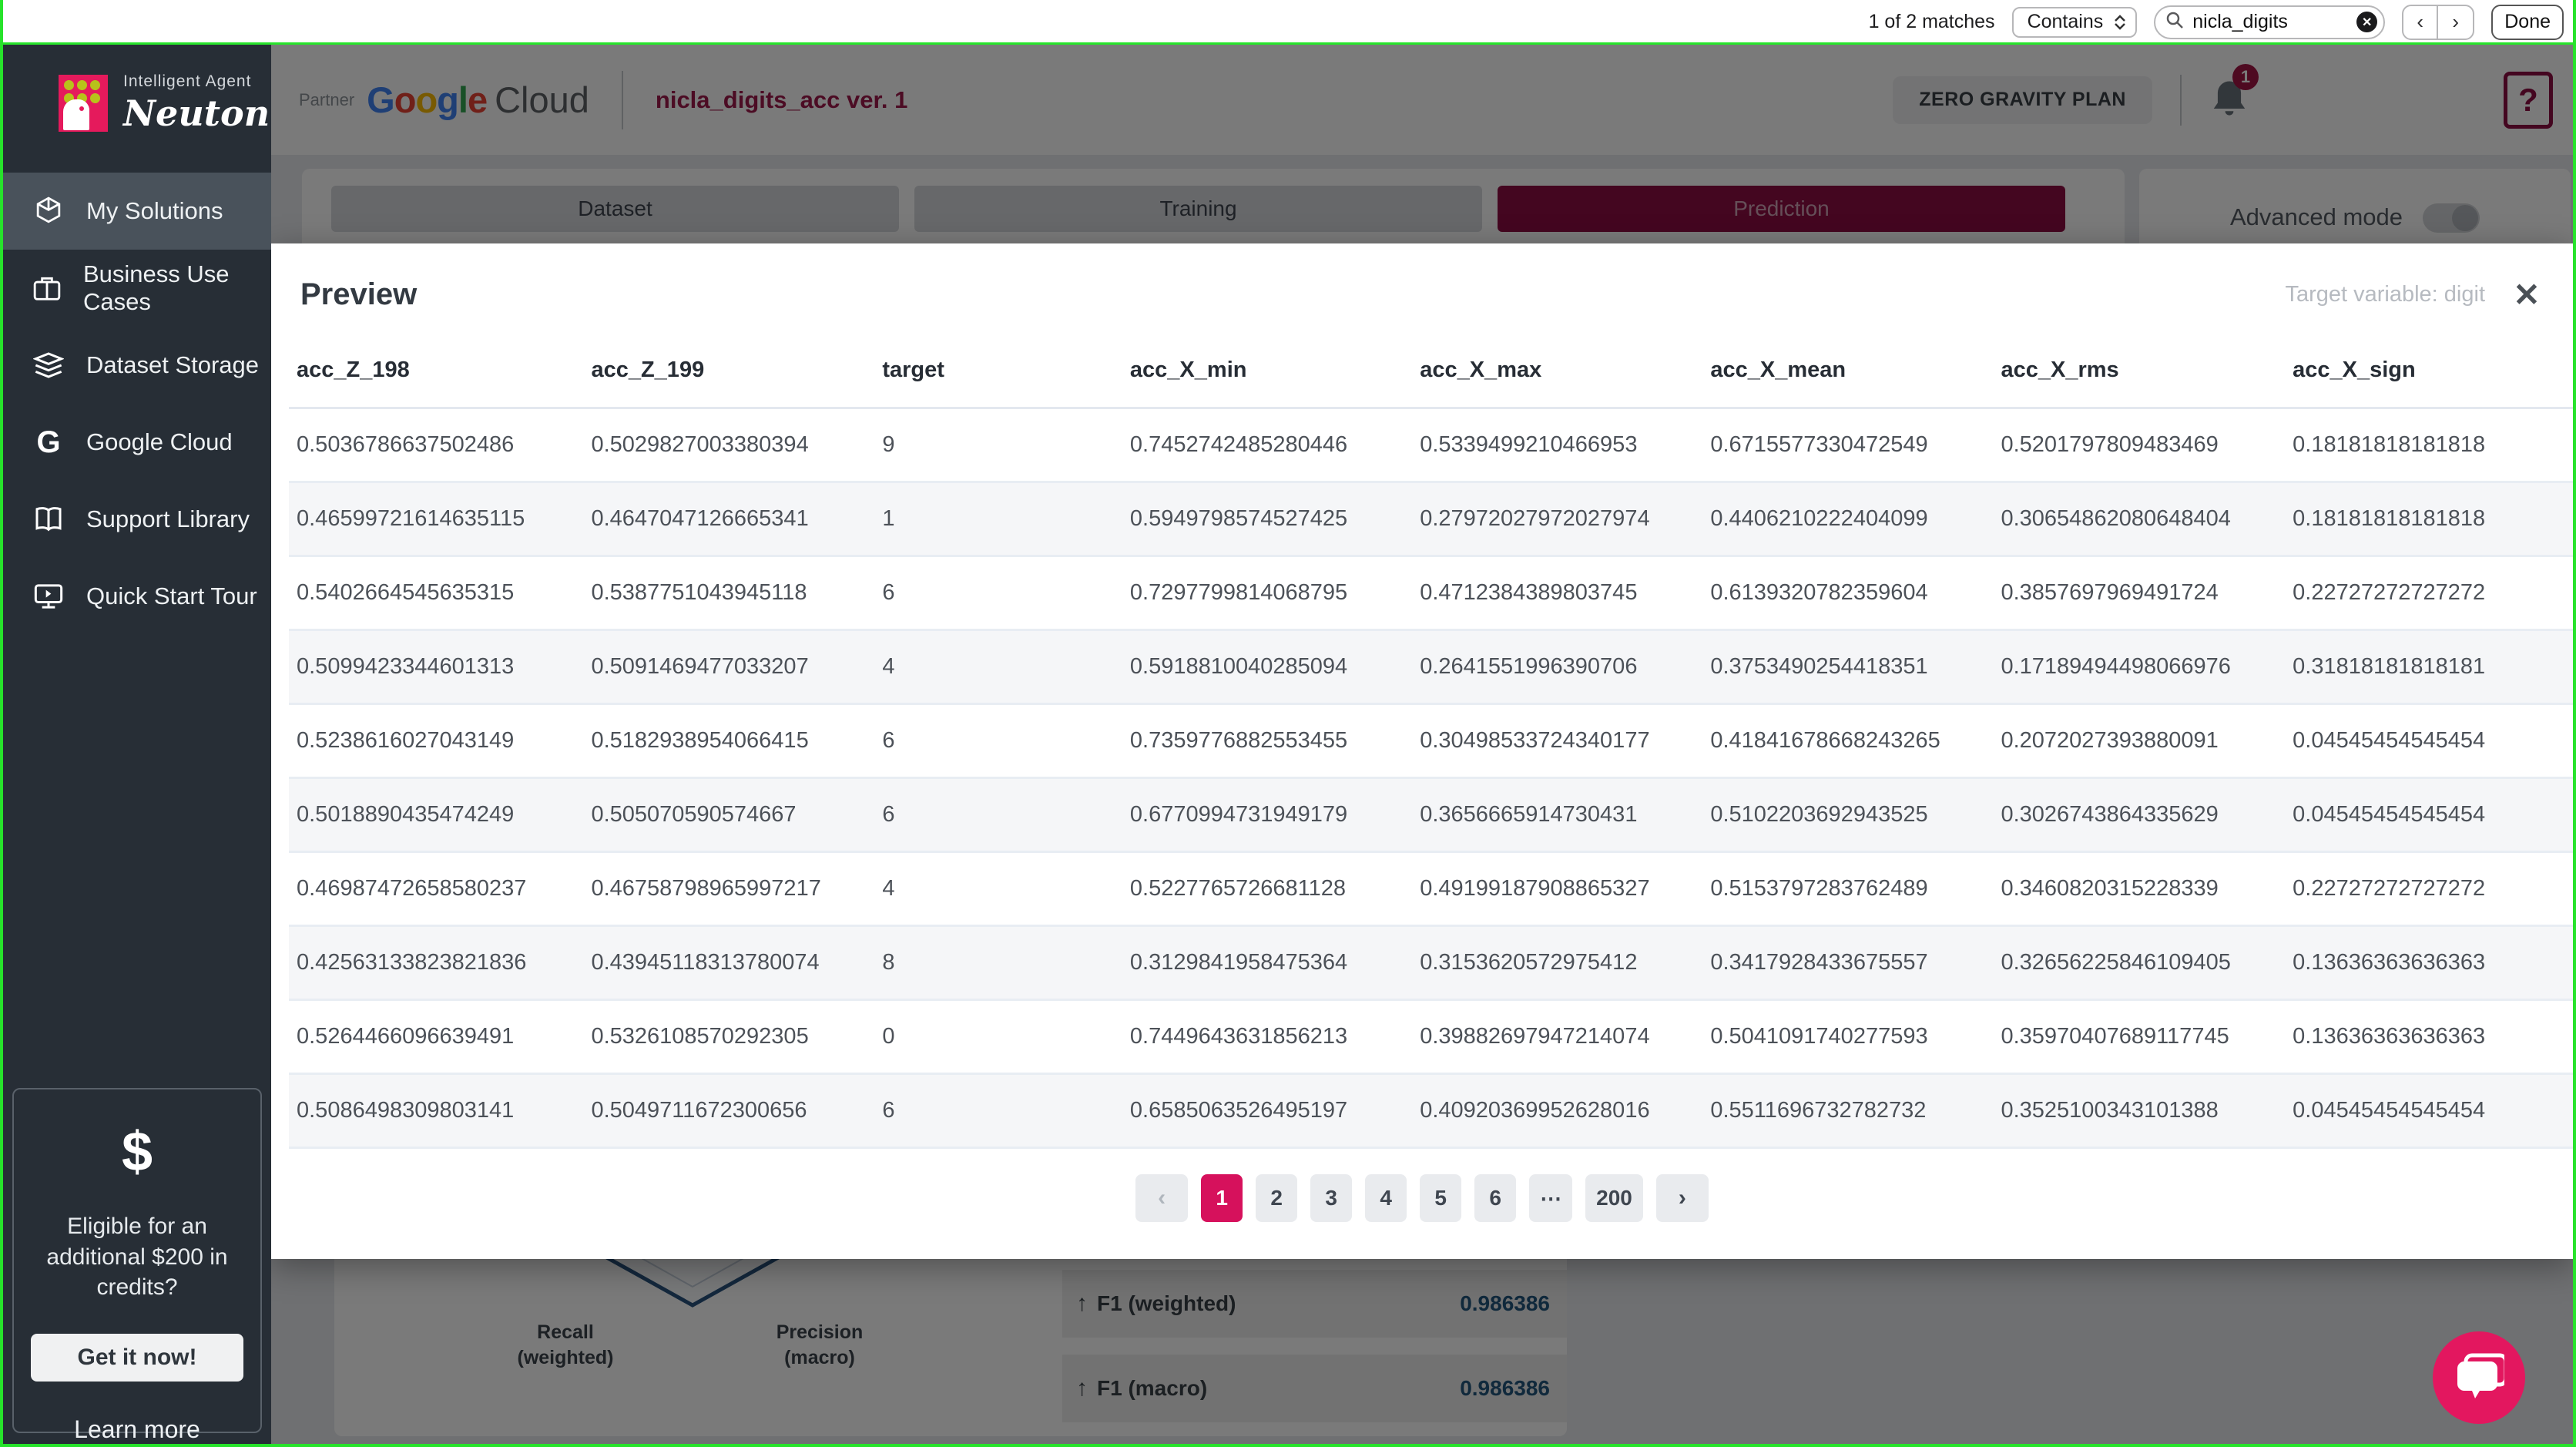 This screenshot has height=1447, width=2576. What do you see at coordinates (1848, 963) in the screenshot?
I see `table-cell: 0.3417928433675557` at bounding box center [1848, 963].